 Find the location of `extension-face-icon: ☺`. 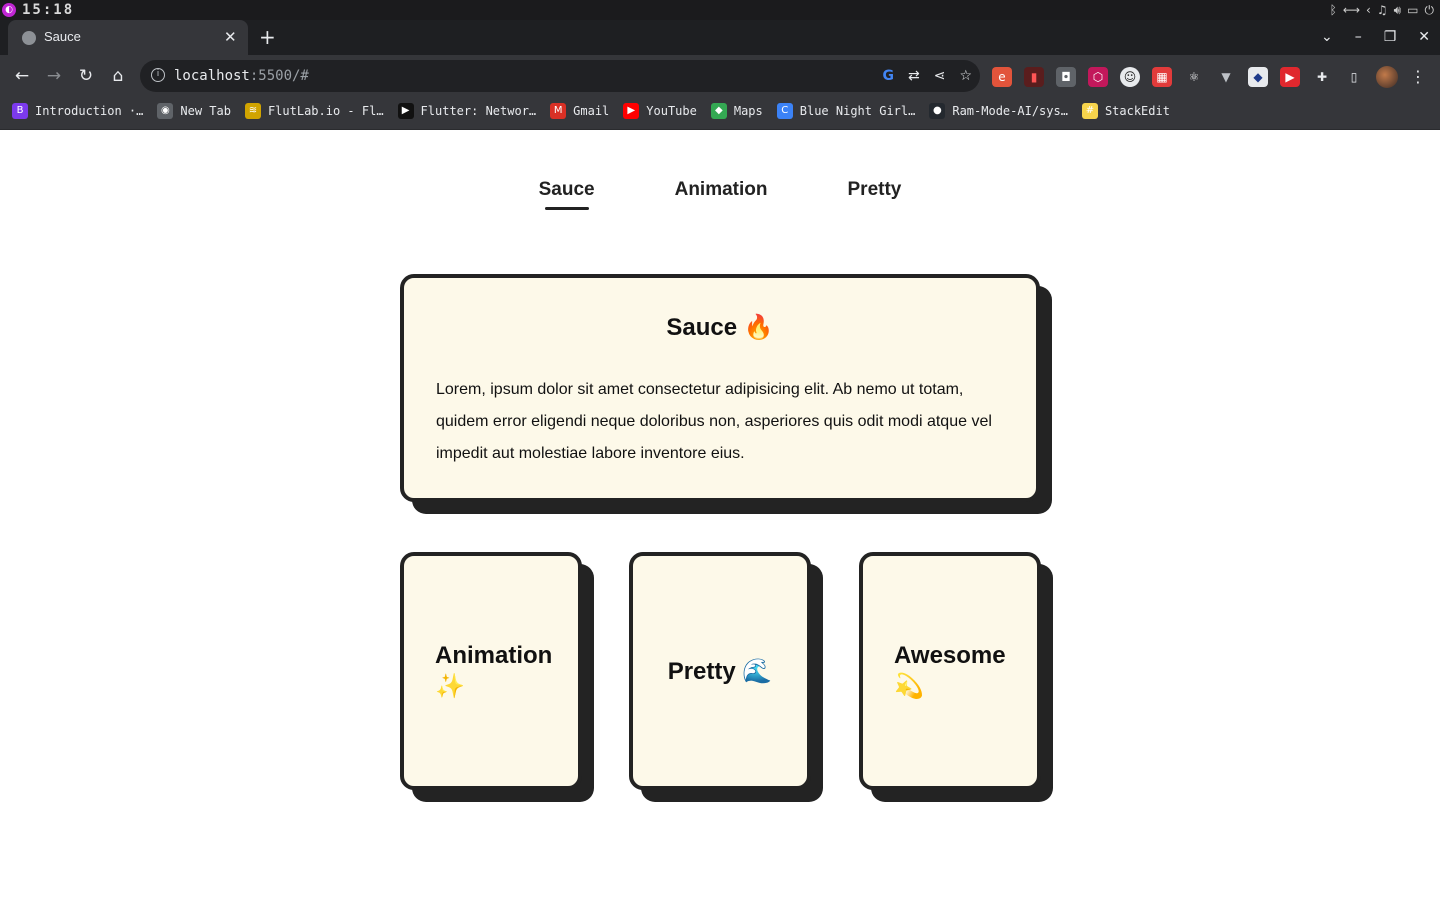

extension-face-icon: ☺ is located at coordinates (1130, 77).